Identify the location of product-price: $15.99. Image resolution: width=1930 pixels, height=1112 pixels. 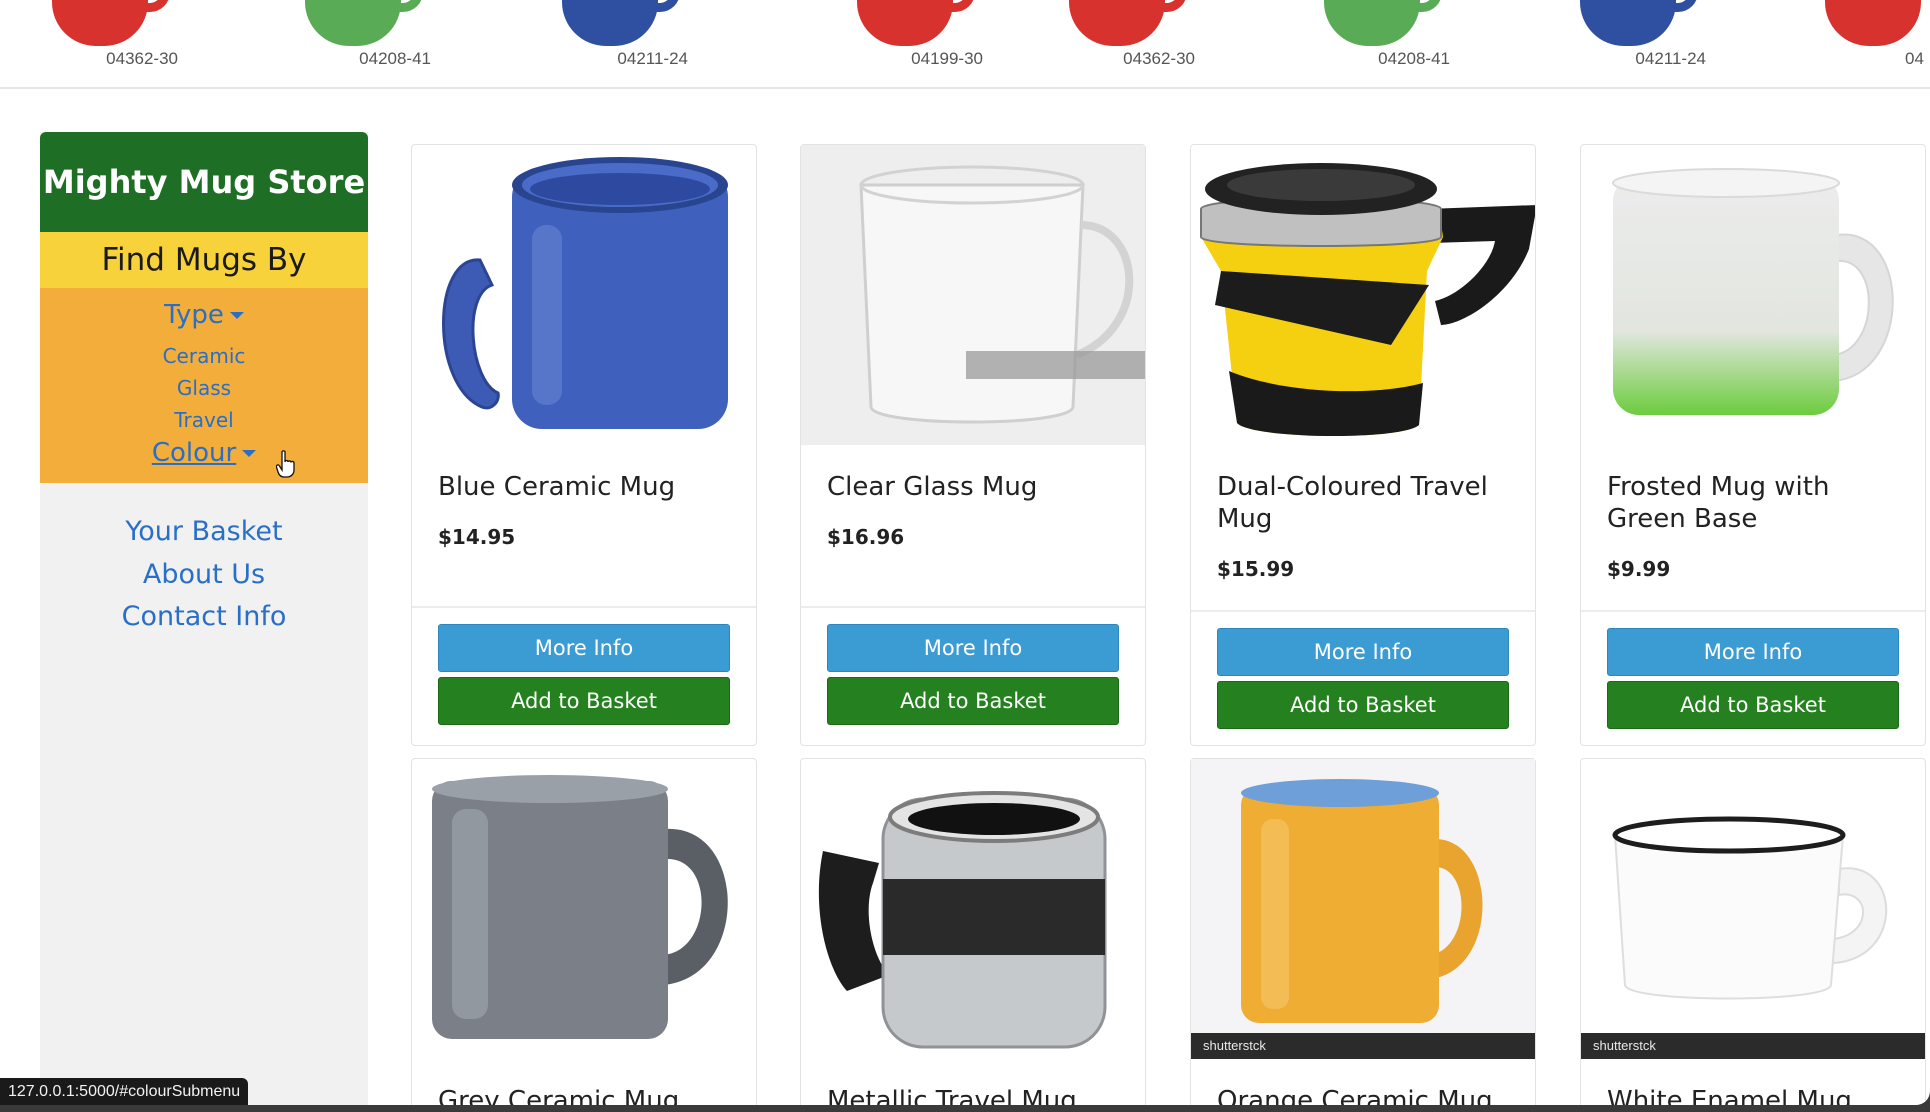
(1256, 569).